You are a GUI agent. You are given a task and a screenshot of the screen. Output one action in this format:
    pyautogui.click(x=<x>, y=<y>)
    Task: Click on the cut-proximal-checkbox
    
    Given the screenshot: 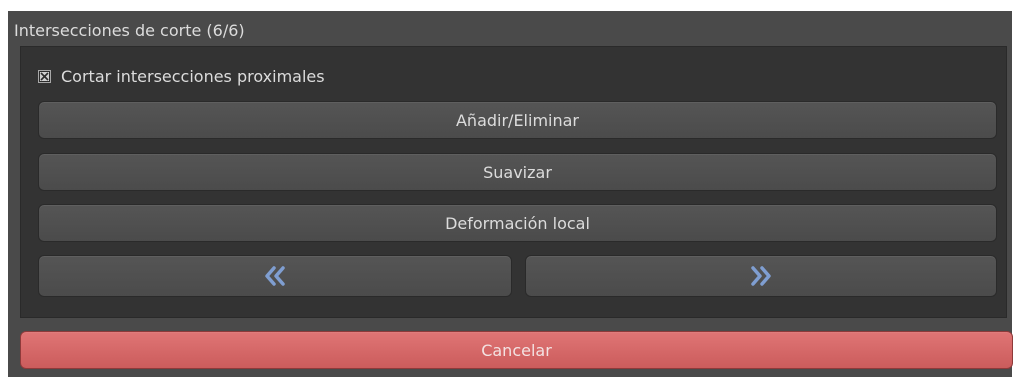 What is the action you would take?
    pyautogui.click(x=44, y=76)
    